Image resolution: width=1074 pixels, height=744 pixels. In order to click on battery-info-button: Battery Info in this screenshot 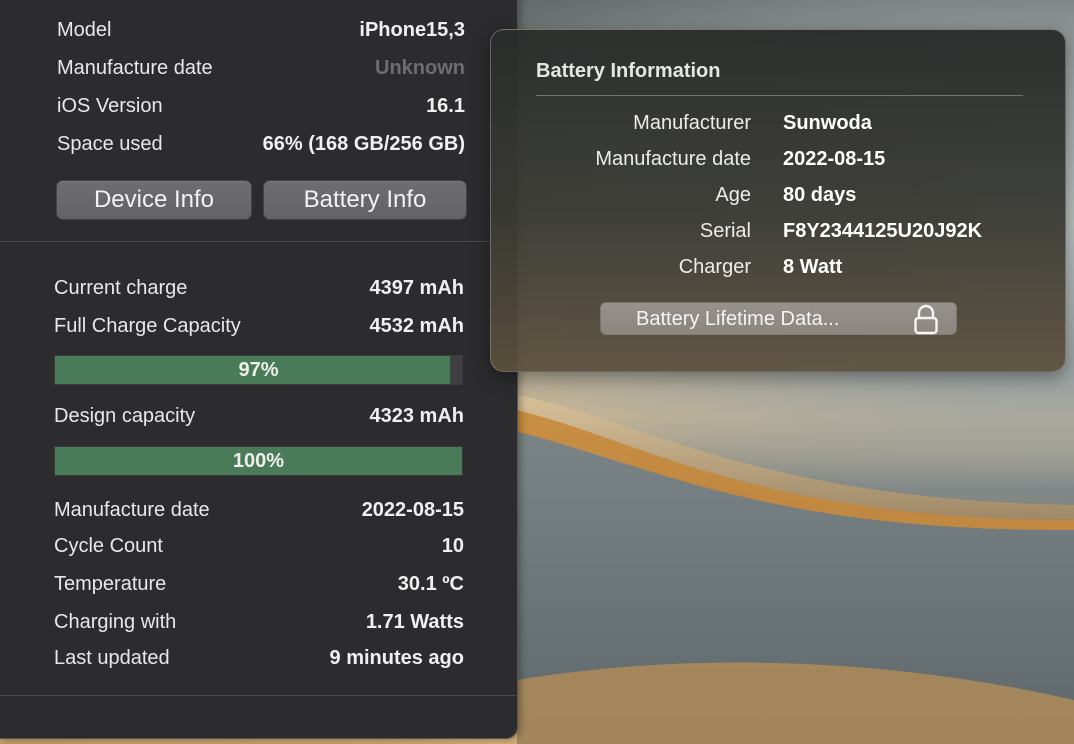, I will do `click(365, 200)`.